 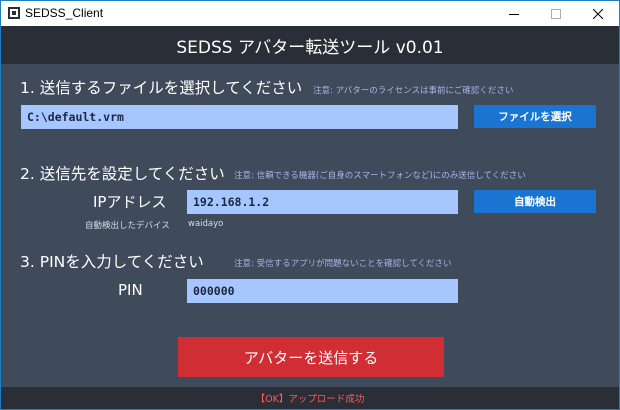 I want to click on auto-detect-button: 自動検出, so click(x=535, y=201).